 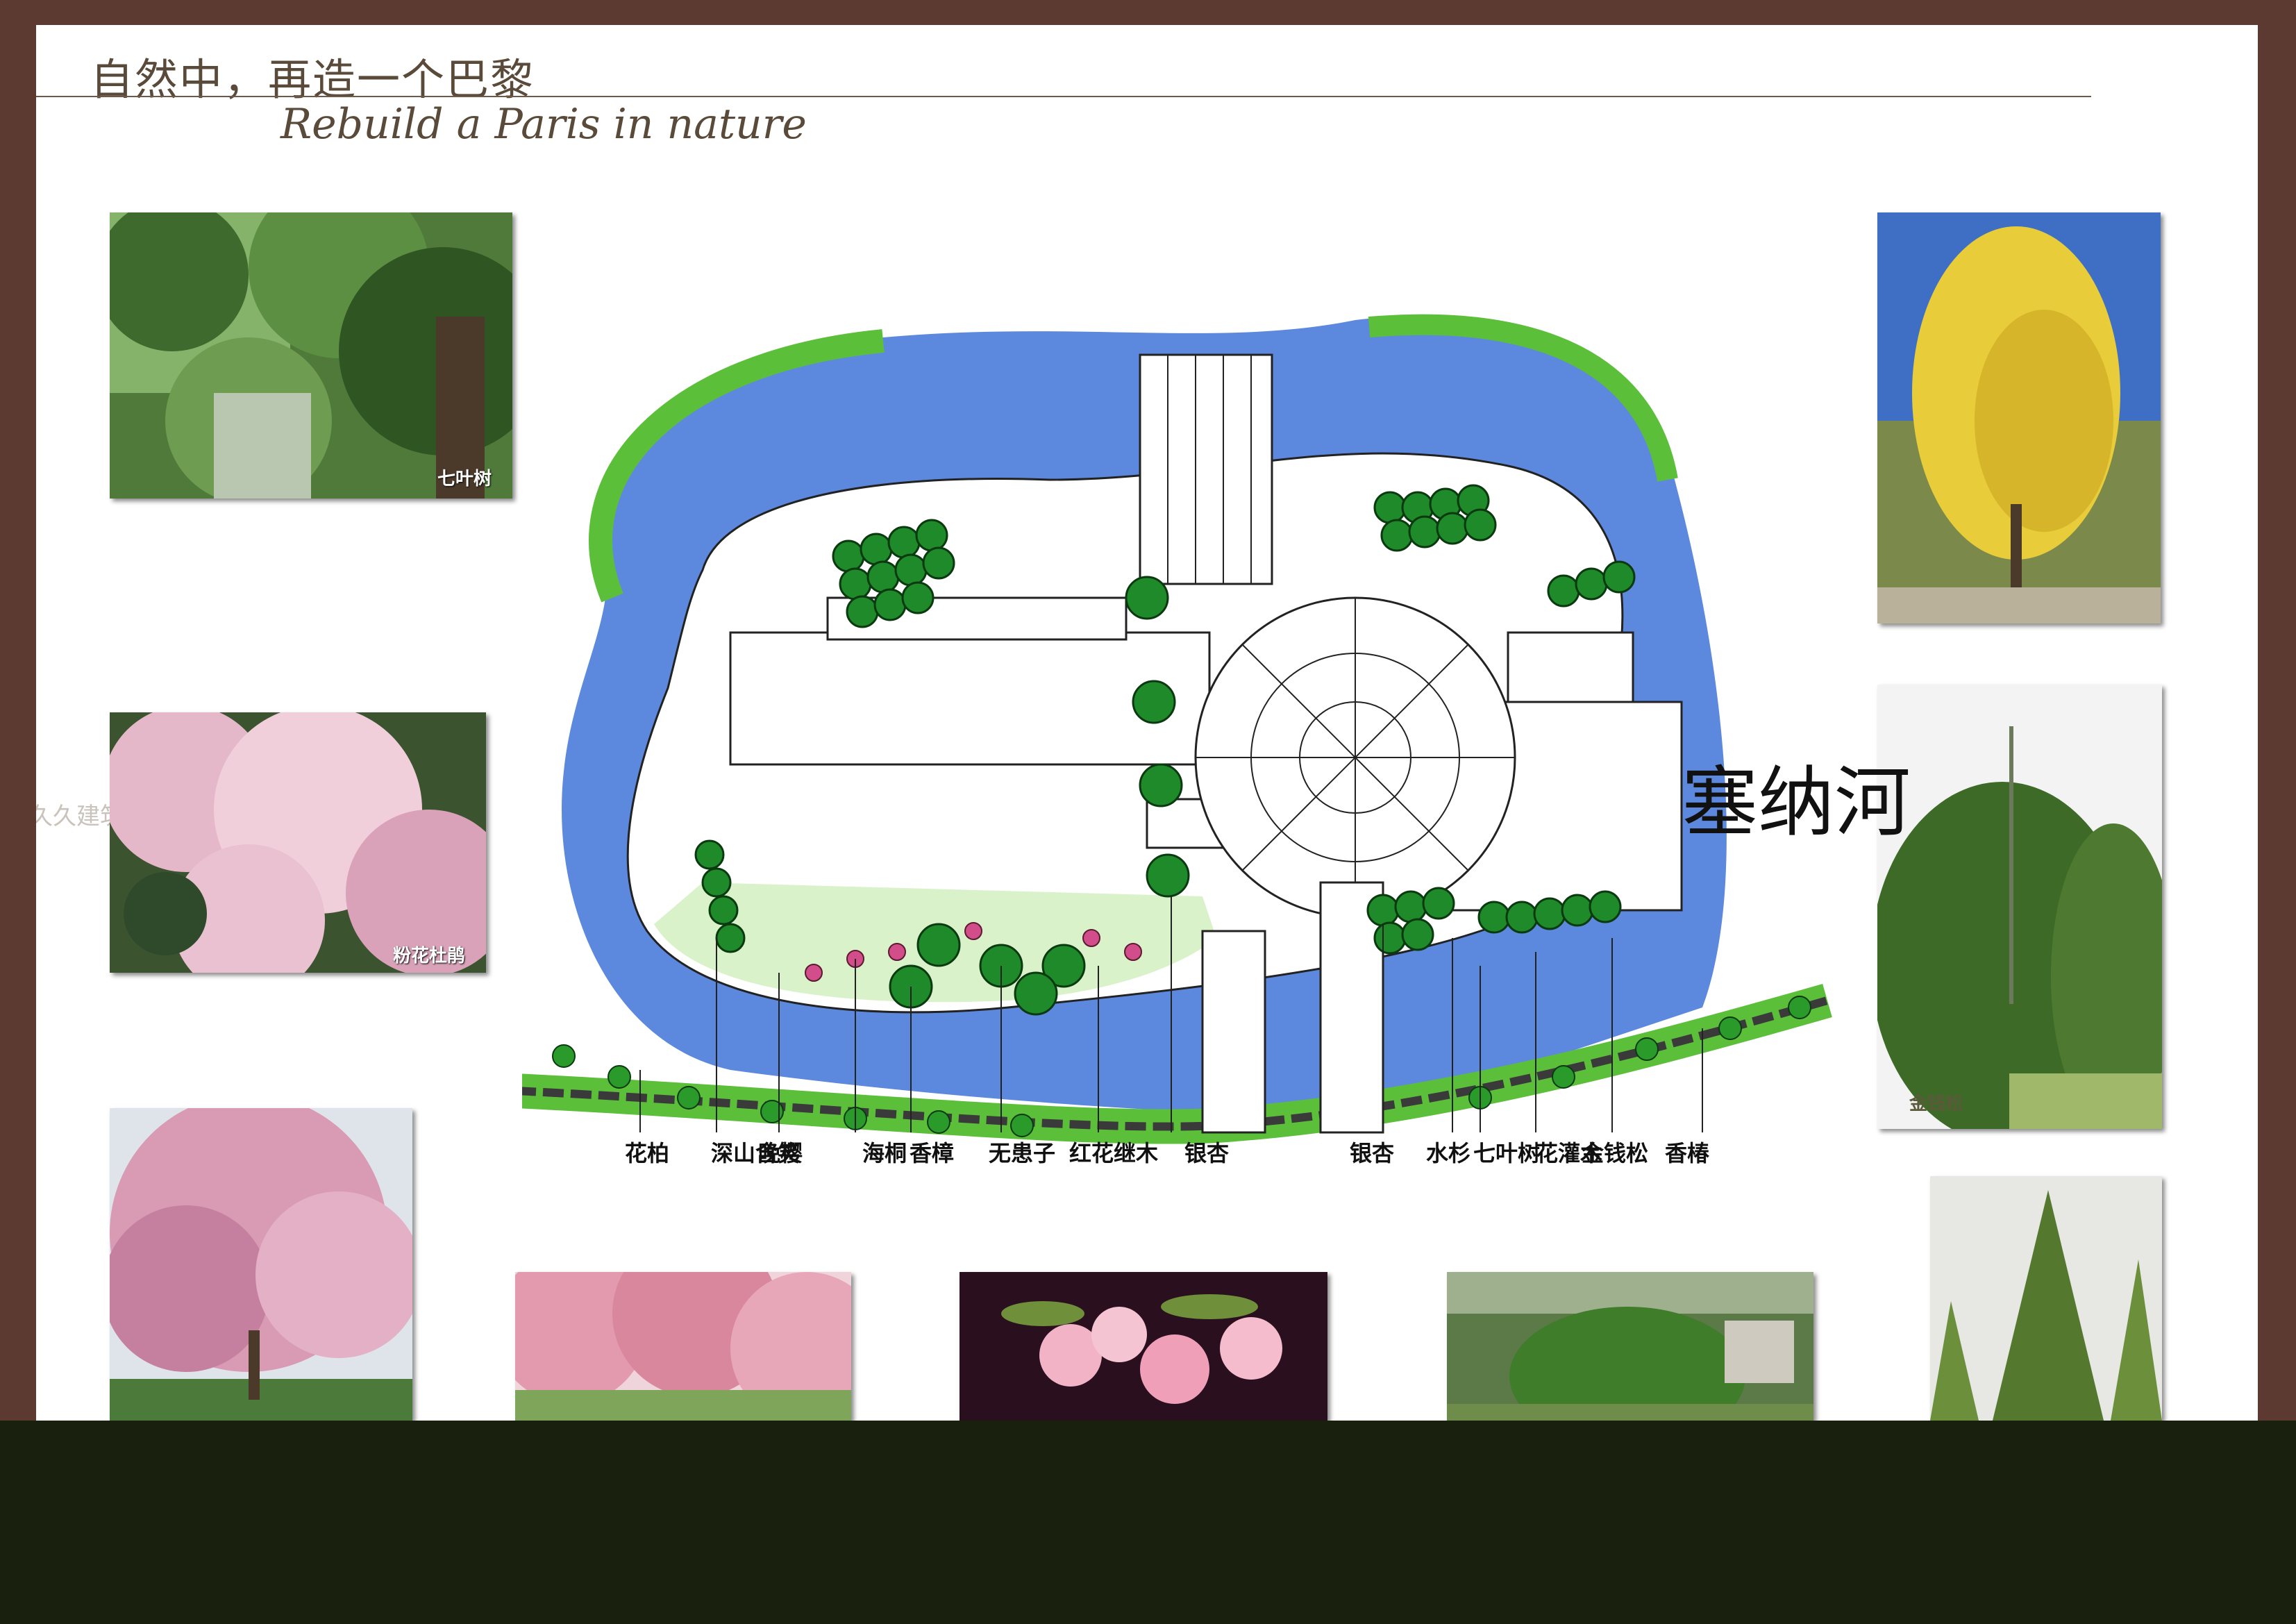 I want to click on south-bridge-west, so click(x=1233, y=1032).